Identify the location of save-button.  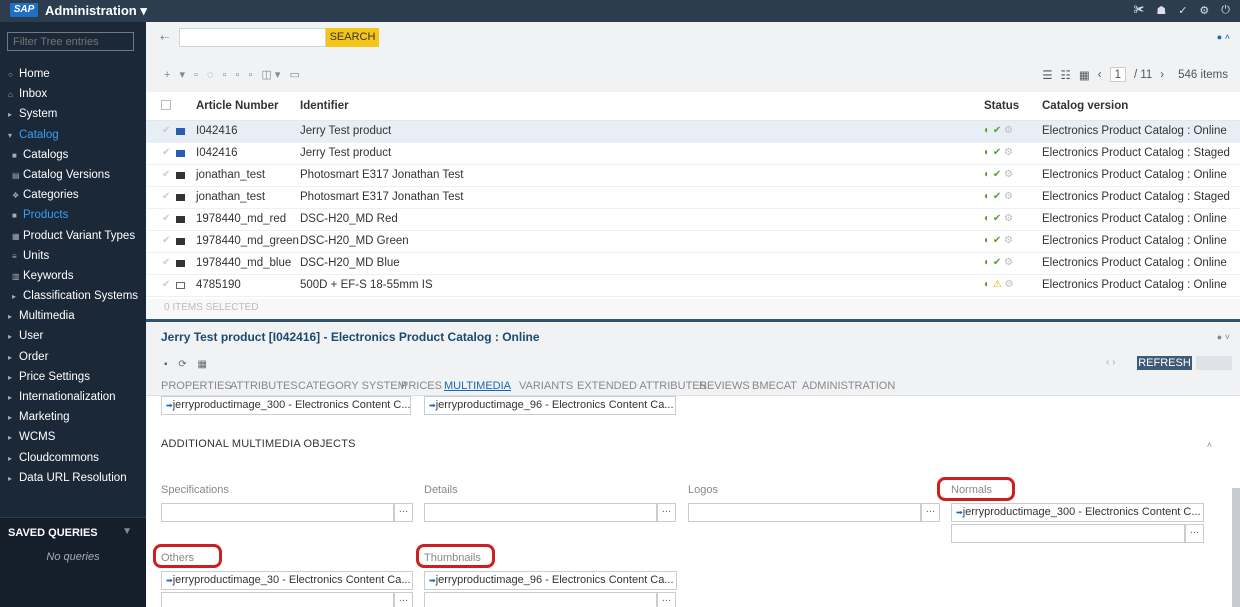
(1214, 363).